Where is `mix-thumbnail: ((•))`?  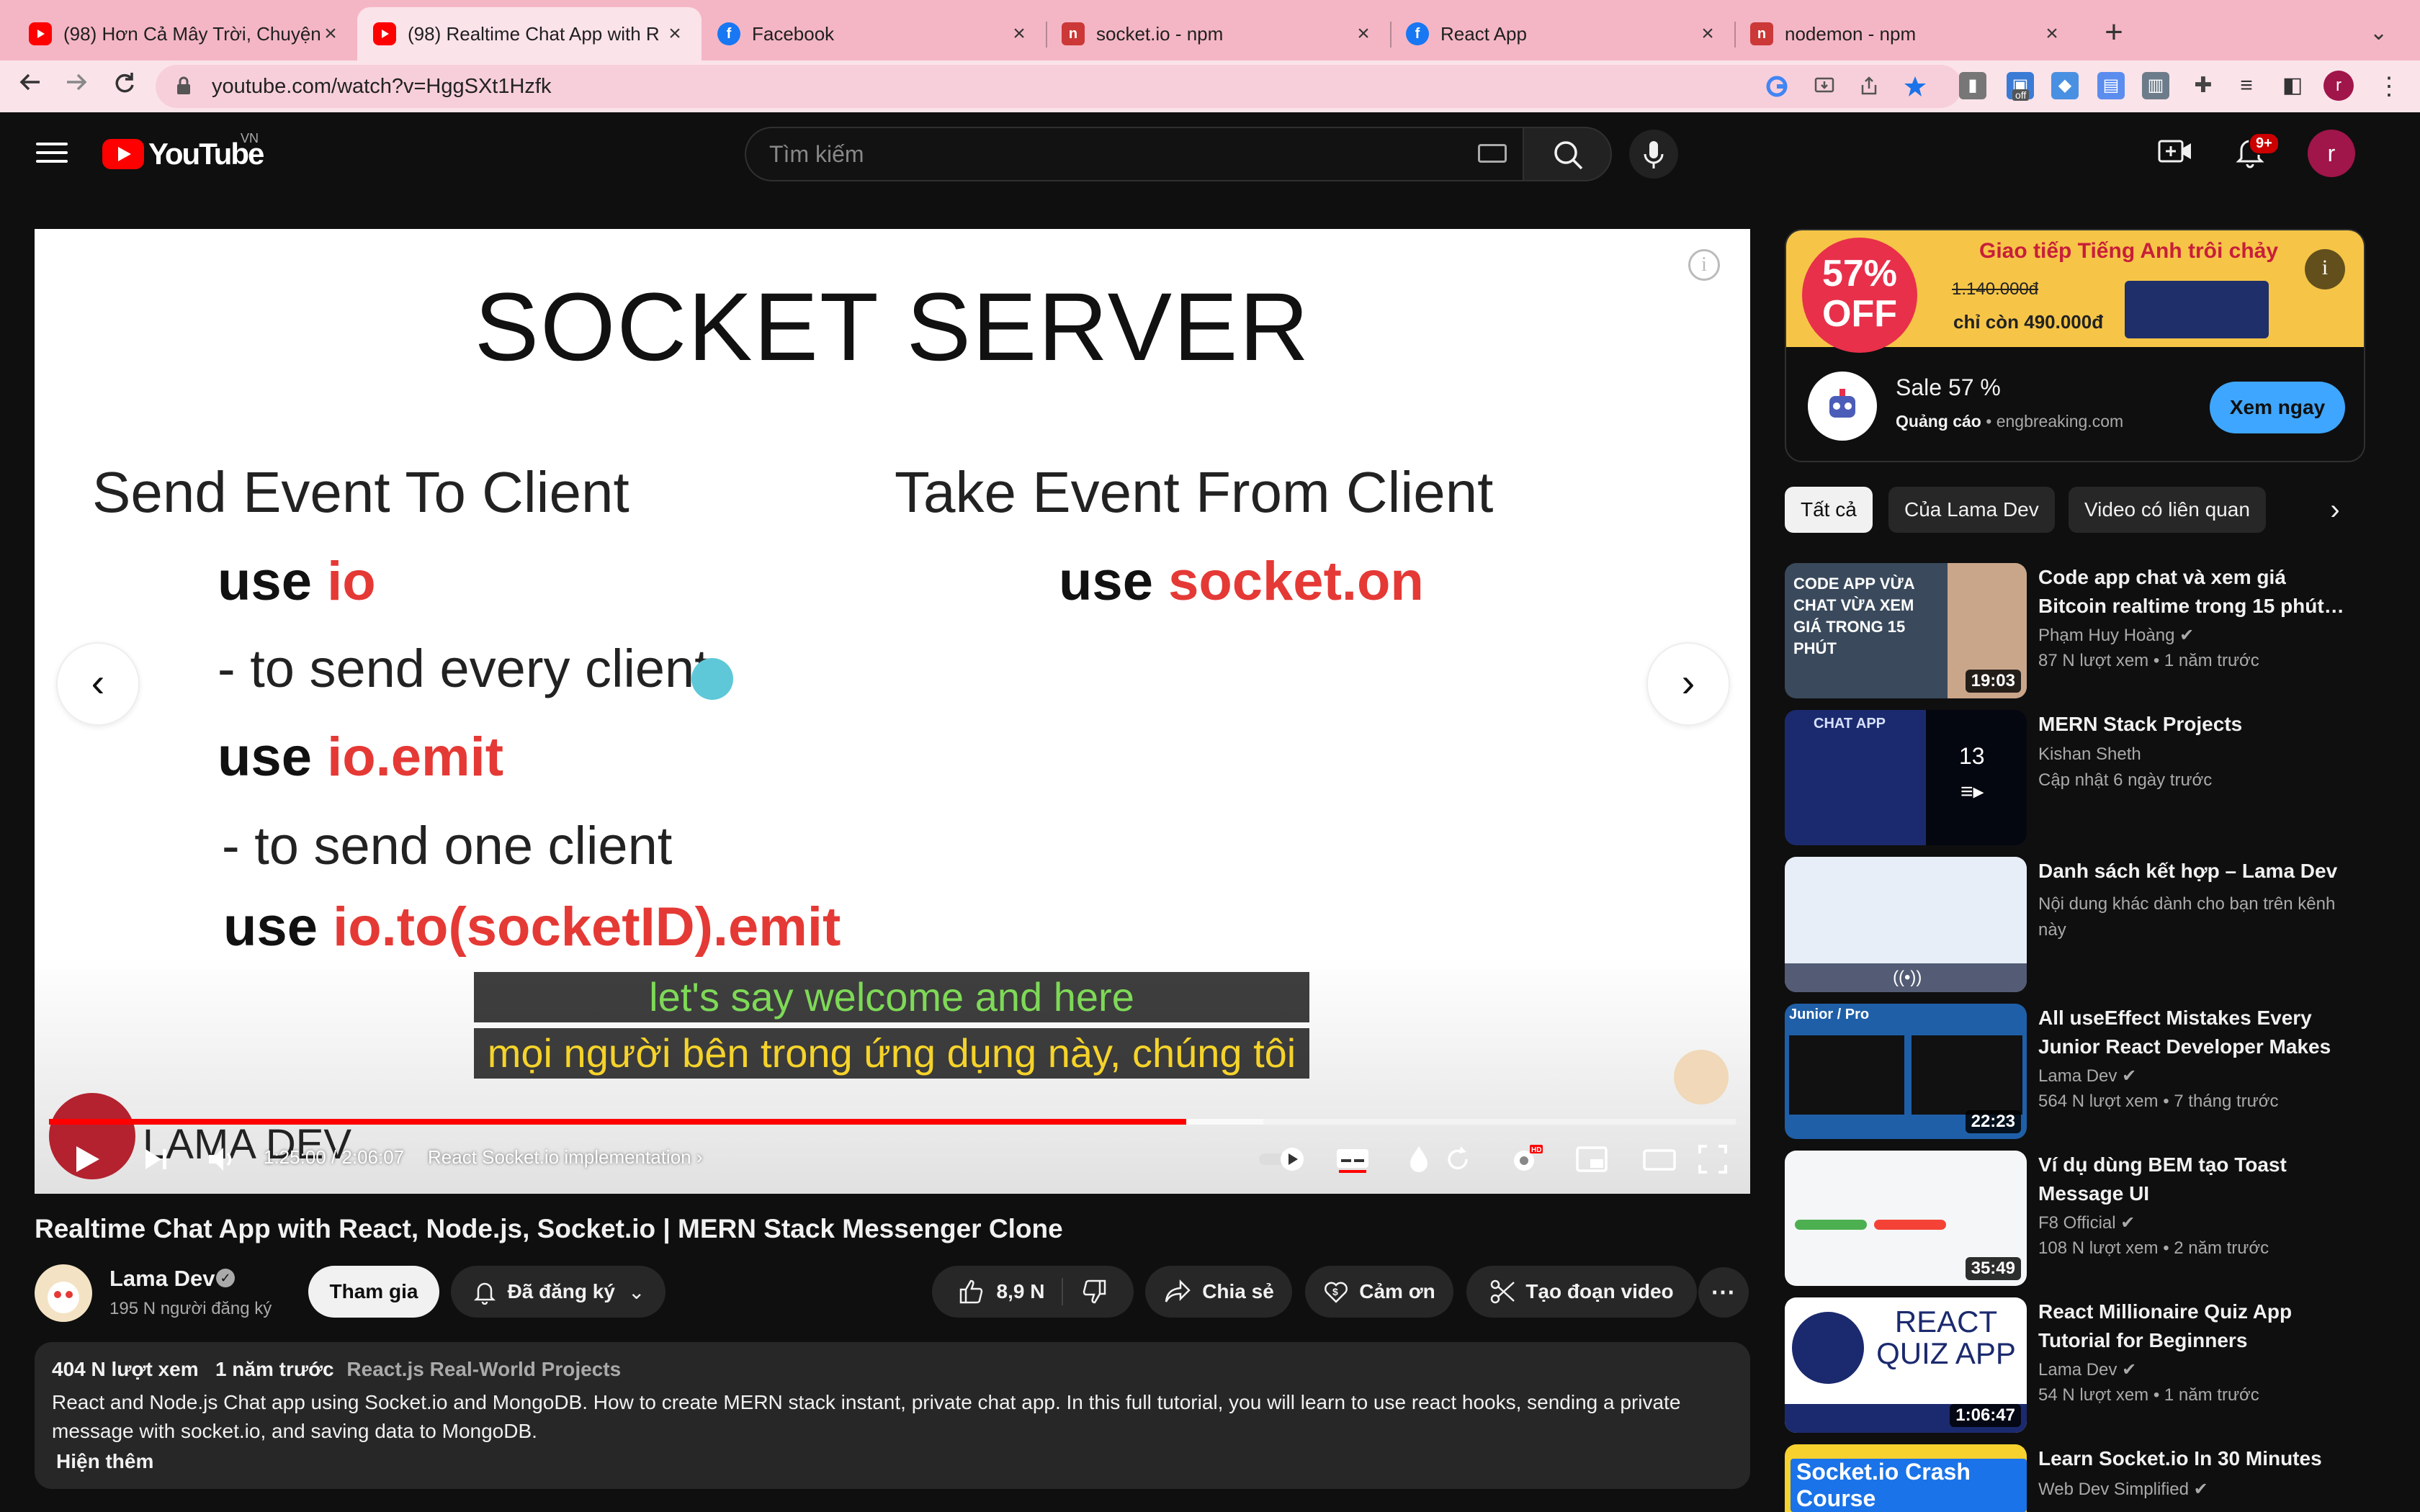 mix-thumbnail: ((•)) is located at coordinates (1906, 924).